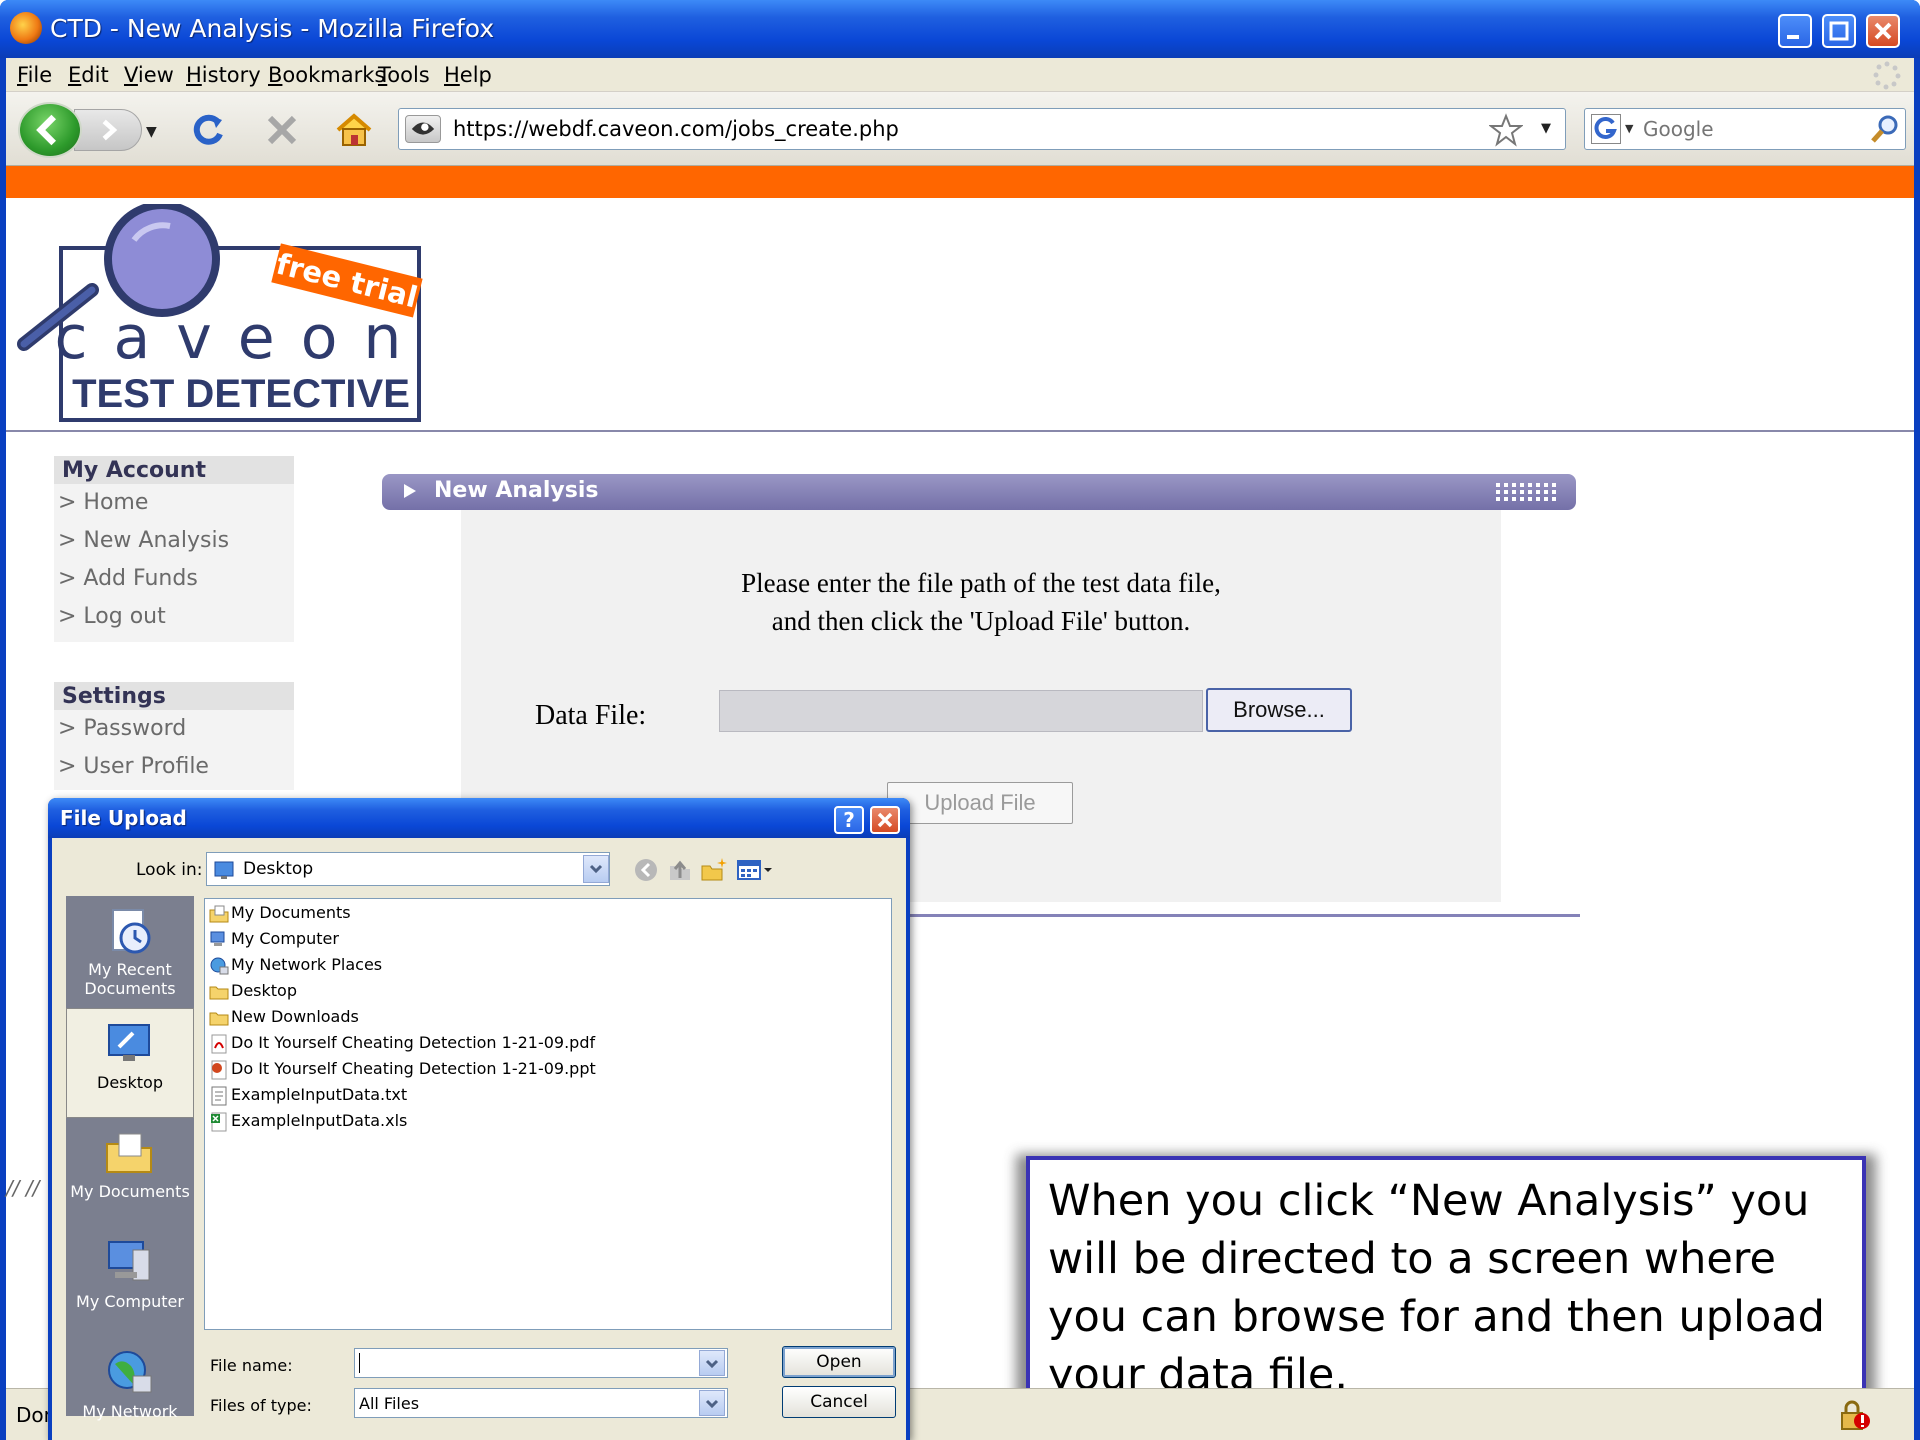 The width and height of the screenshot is (1920, 1440). I want to click on file-item: New Downloads, so click(284, 1019).